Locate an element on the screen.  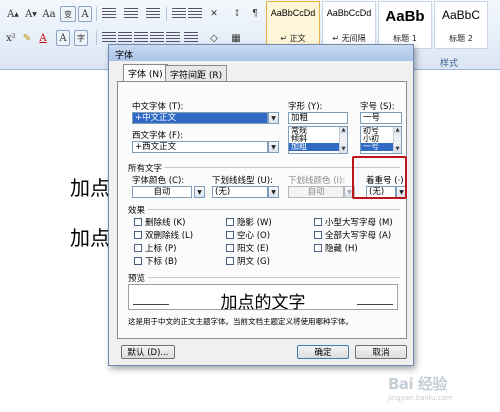
font-color-field: 自动 is located at coordinates (162, 192).